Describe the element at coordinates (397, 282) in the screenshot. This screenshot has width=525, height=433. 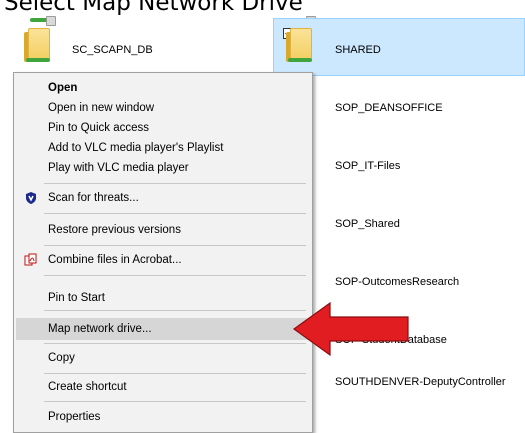
I see `folder-label: SOP-OutcomesResearch` at that location.